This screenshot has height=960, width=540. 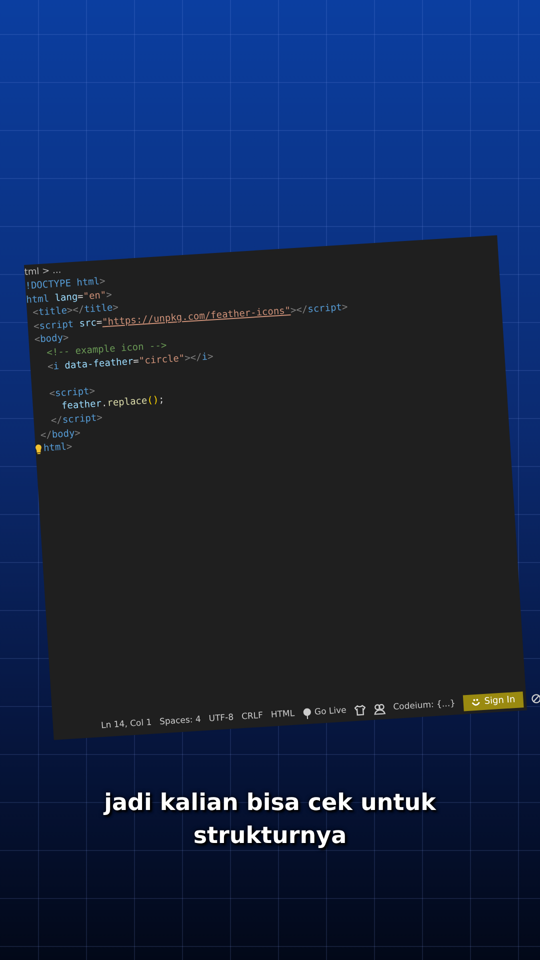 What do you see at coordinates (424, 705) in the screenshot?
I see `status-item: Codeium: {...}` at bounding box center [424, 705].